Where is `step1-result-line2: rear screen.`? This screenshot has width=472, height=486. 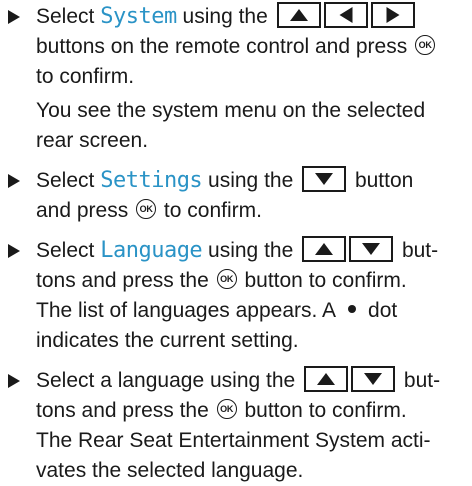
step1-result-line2: rear screen. is located at coordinates (92, 140).